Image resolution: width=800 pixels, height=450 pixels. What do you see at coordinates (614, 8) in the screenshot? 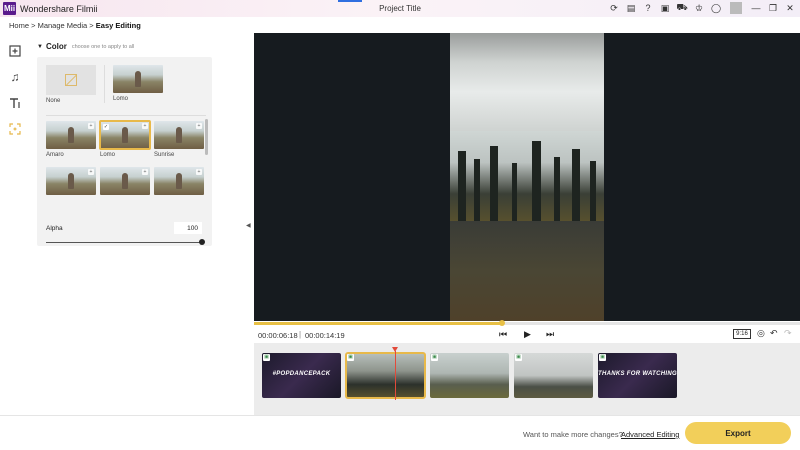
I see `sync-icon: ⟳` at bounding box center [614, 8].